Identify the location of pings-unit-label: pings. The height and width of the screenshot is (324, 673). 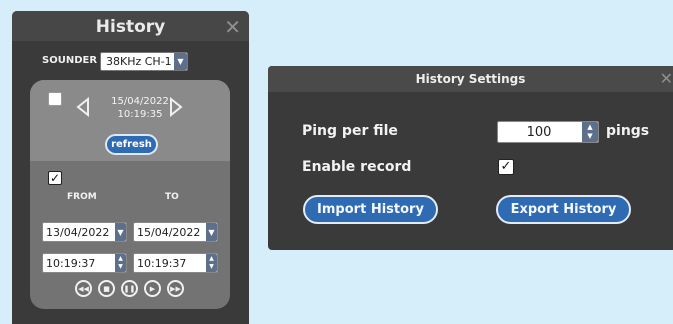
(628, 131).